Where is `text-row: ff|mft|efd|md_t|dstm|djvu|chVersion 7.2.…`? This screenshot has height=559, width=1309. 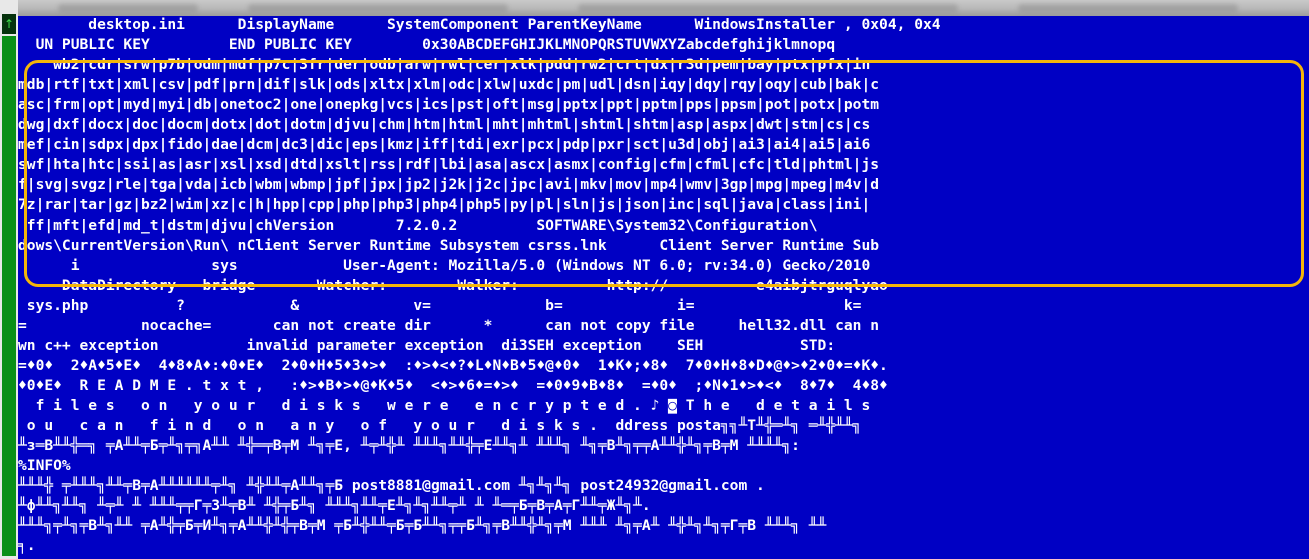 text-row: ff|mft|efd|md_t|dstm|djvu|chVersion 7.2.… is located at coordinates (418, 225).